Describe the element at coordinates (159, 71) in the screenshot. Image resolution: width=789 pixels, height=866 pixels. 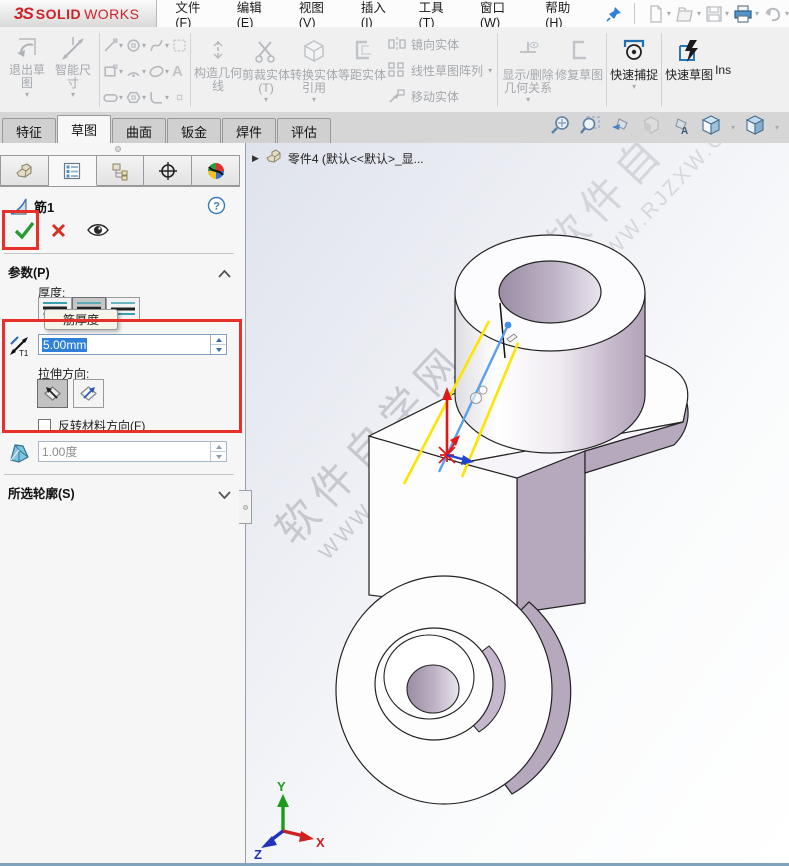
I see `ellipse-tool-button: ▾` at that location.